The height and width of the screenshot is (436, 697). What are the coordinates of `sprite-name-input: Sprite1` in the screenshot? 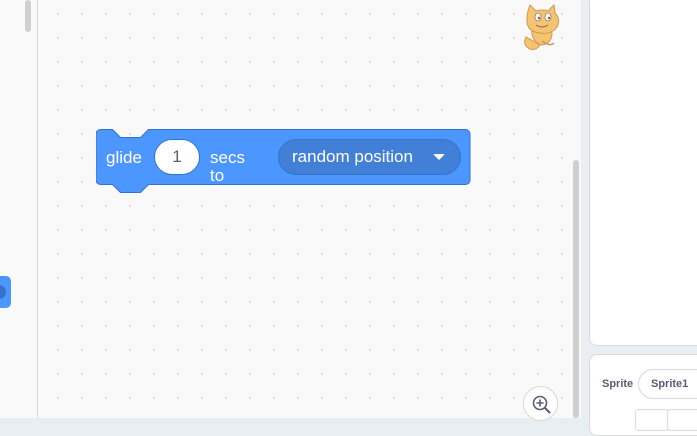 It's located at (667, 384).